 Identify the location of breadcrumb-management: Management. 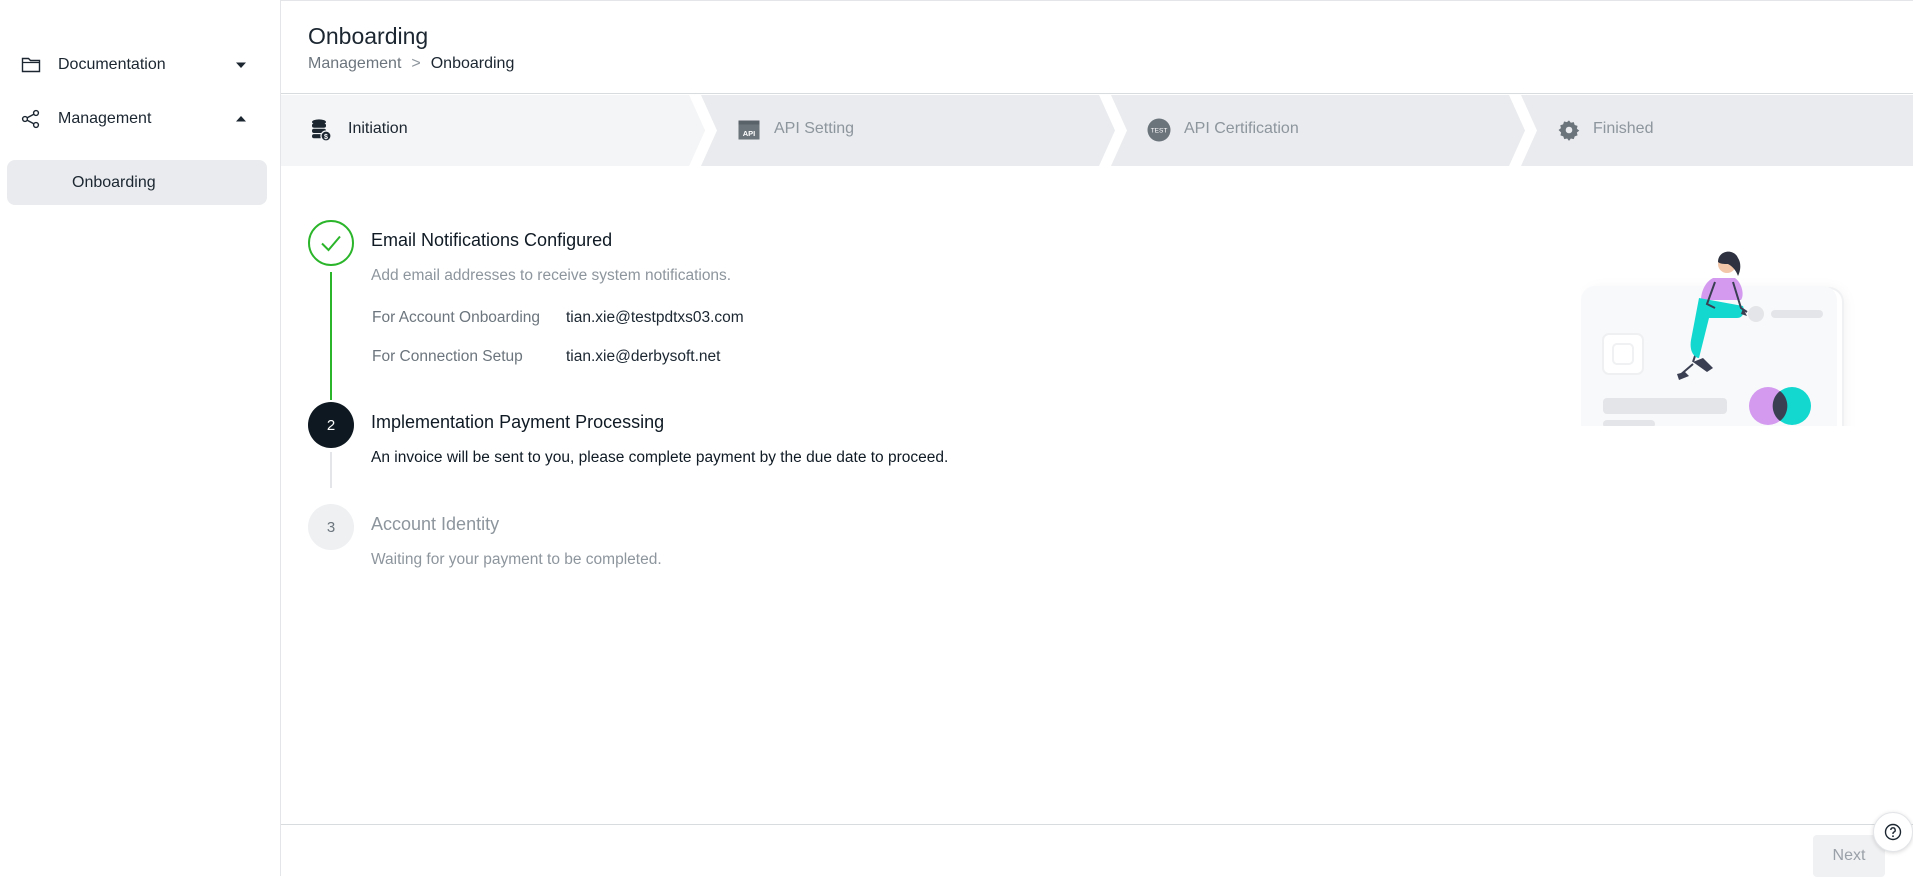
(354, 64).